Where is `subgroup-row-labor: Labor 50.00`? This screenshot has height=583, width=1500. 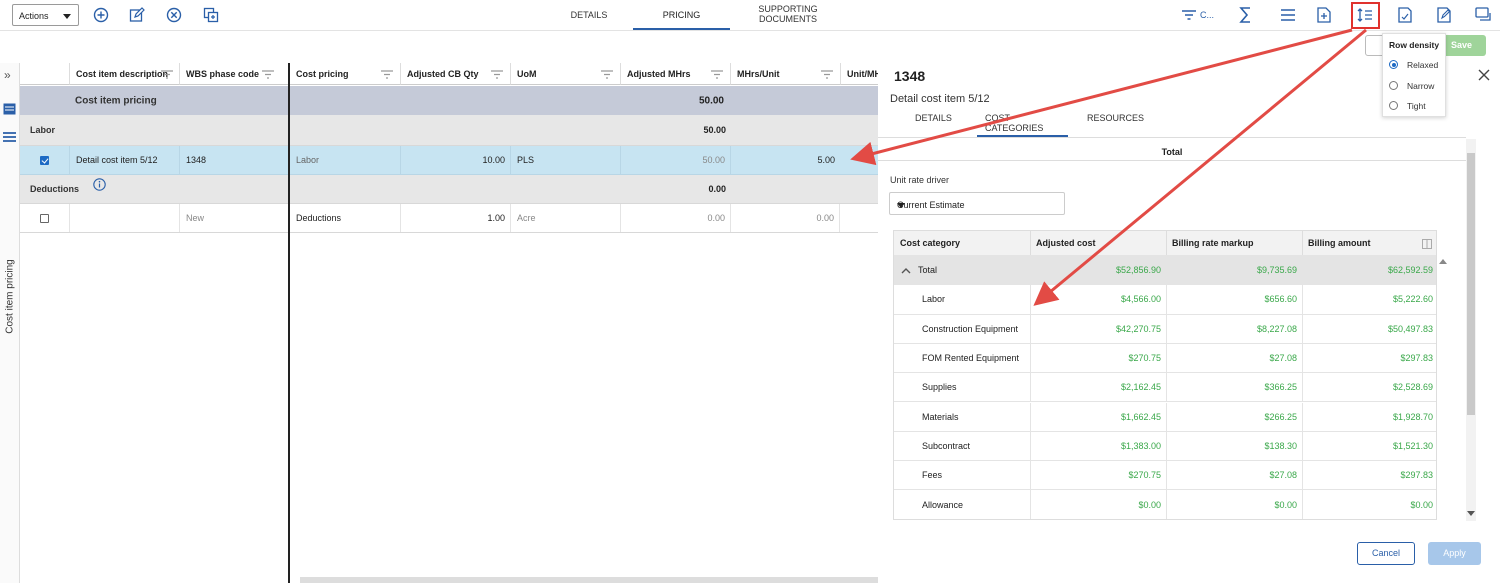 subgroup-row-labor: Labor 50.00 is located at coordinates (449, 130).